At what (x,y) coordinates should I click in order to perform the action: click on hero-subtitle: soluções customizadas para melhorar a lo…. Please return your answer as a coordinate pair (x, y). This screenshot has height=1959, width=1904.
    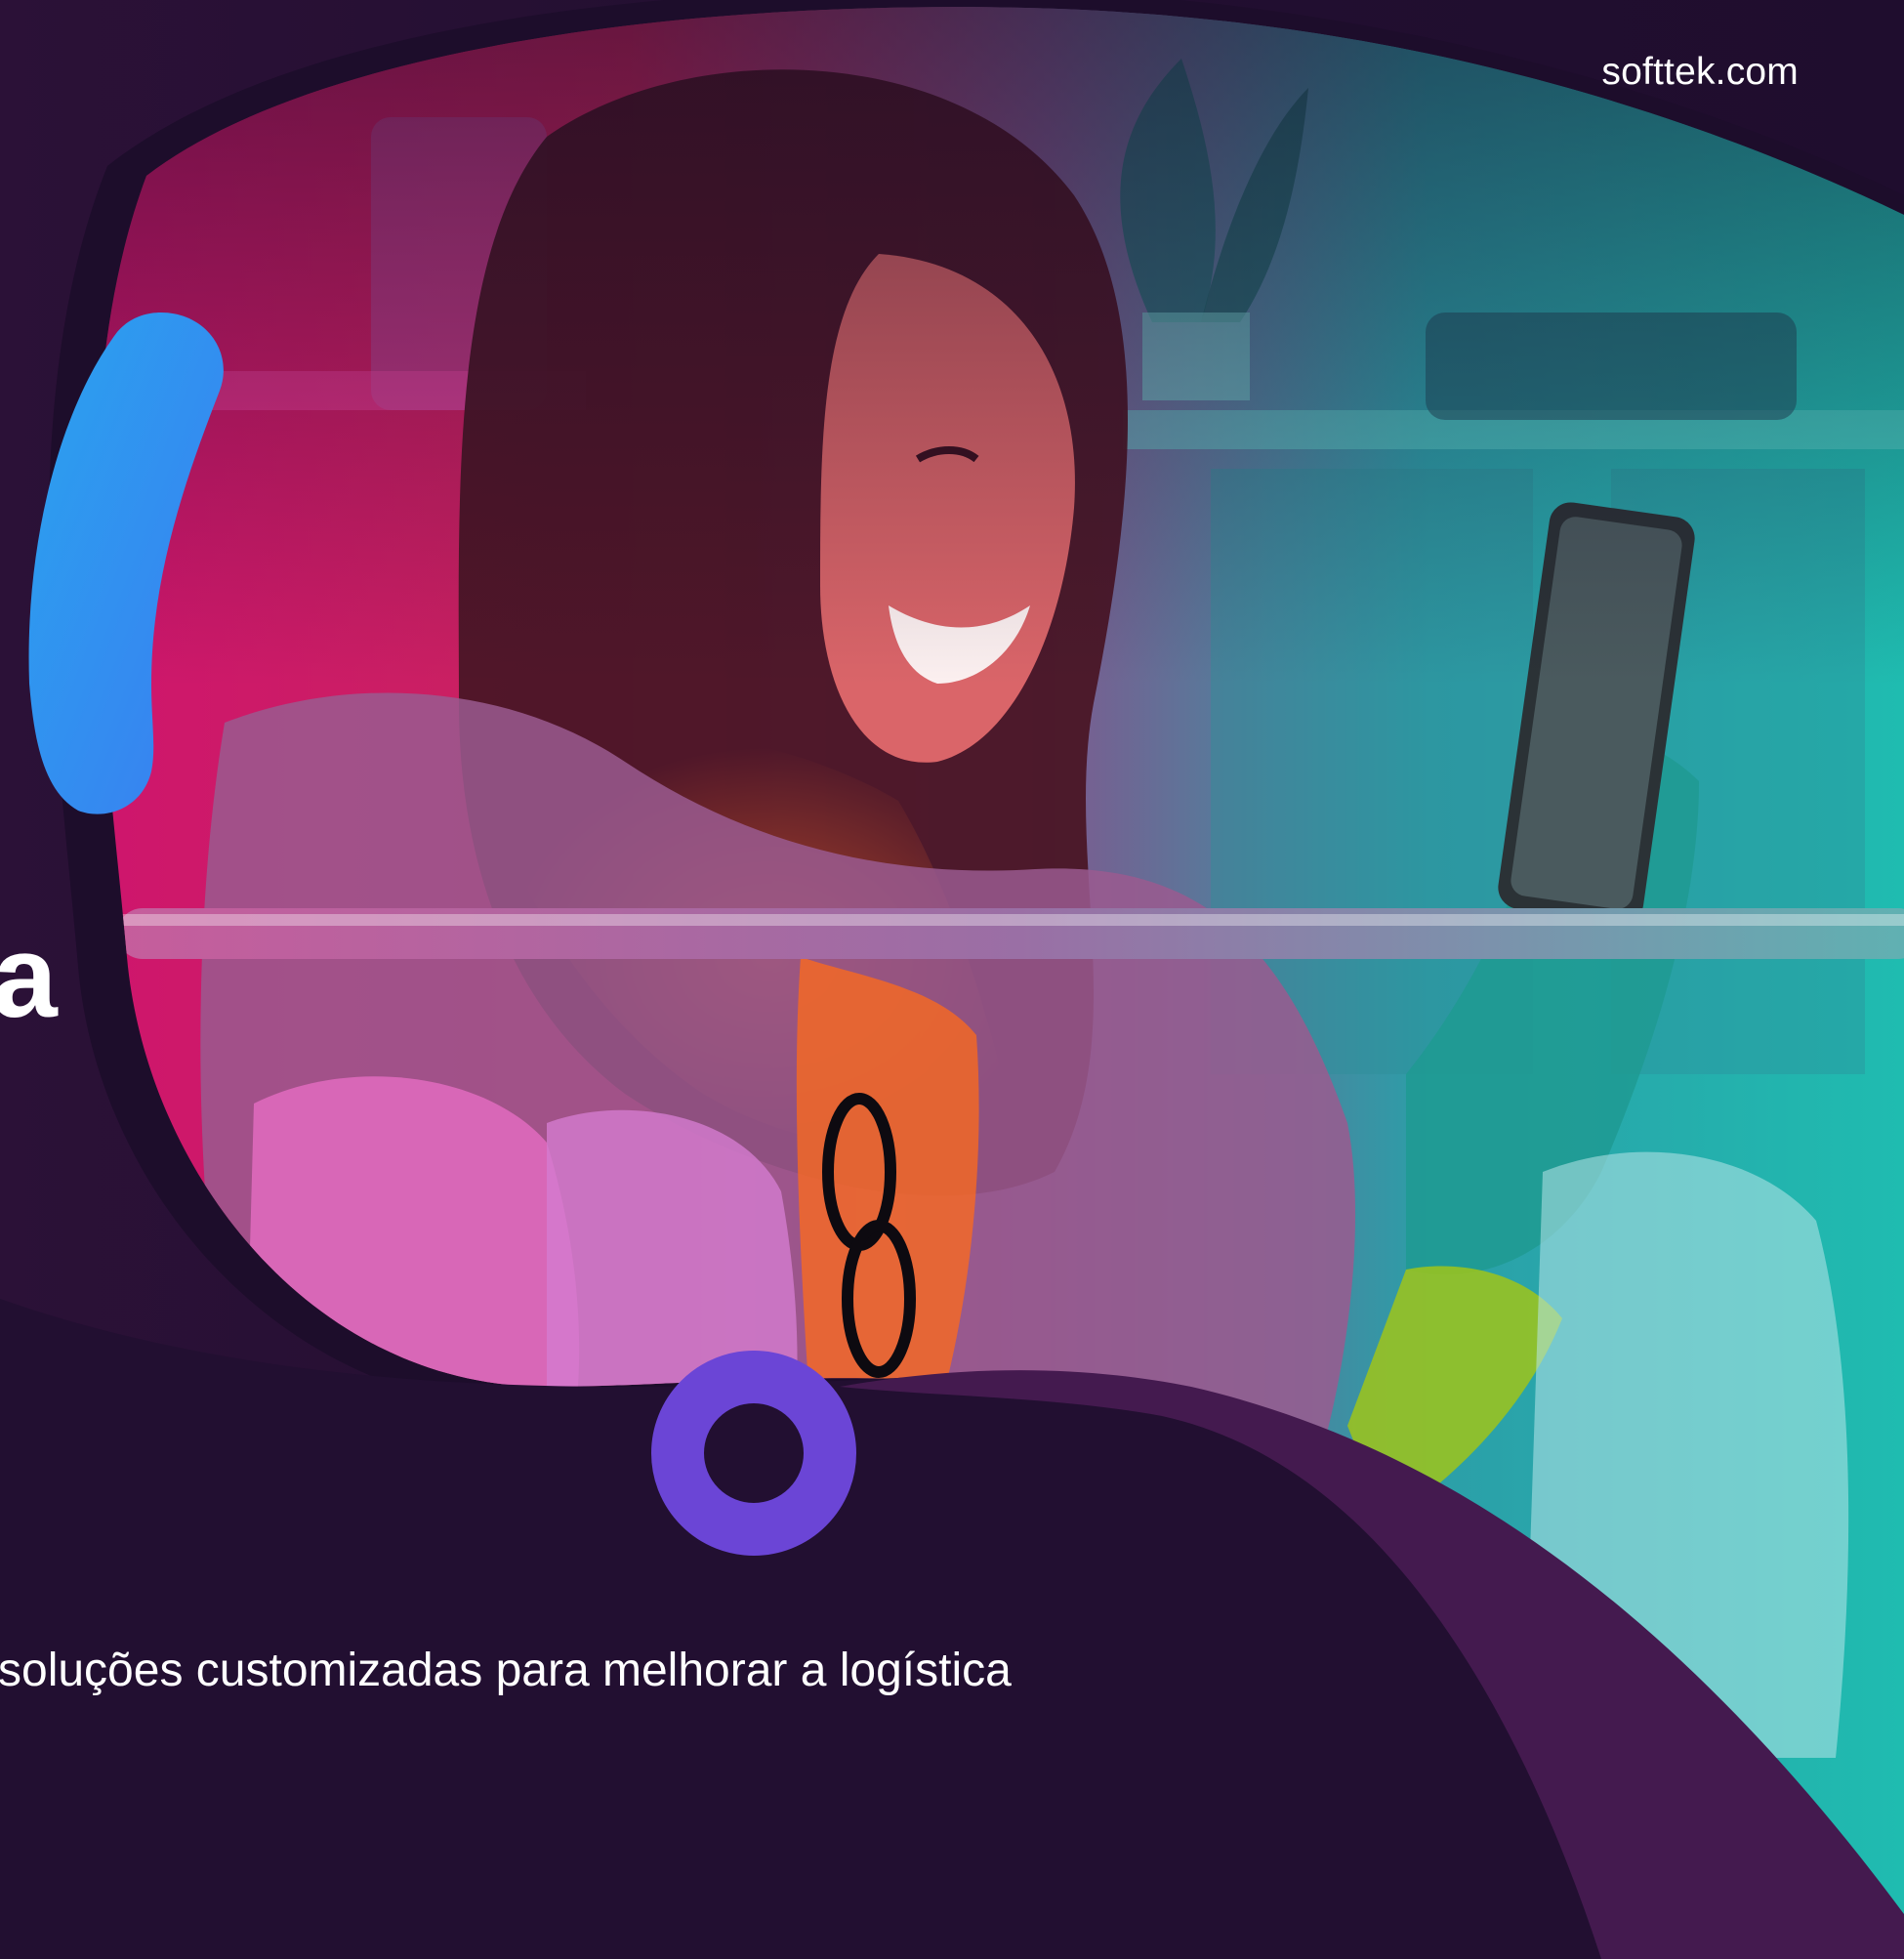
    Looking at the image, I should click on (506, 1670).